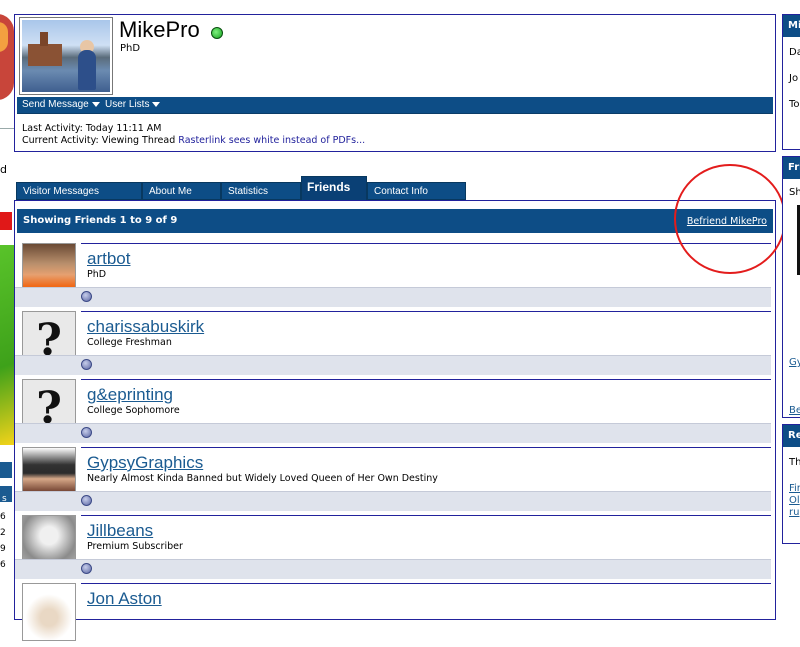  What do you see at coordinates (124, 599) in the screenshot?
I see `friend-name-link: Jon Aston` at bounding box center [124, 599].